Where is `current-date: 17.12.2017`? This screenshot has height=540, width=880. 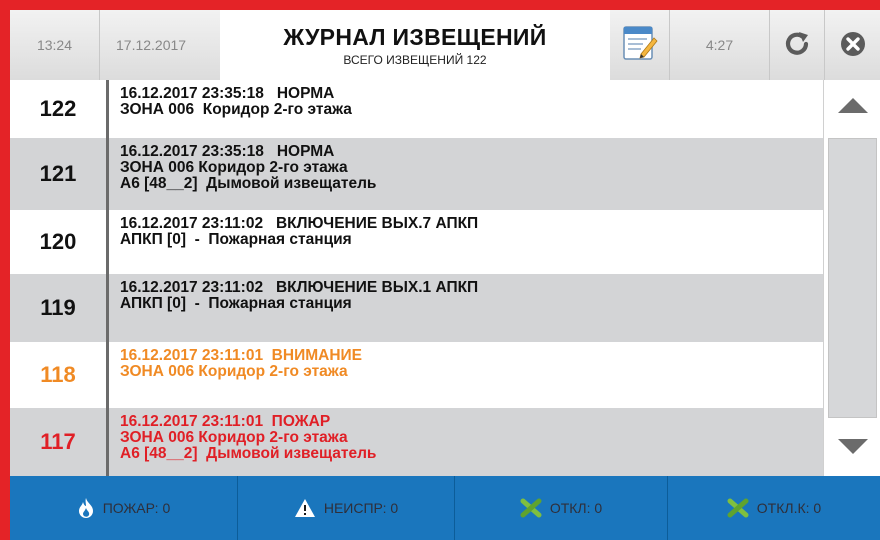
current-date: 17.12.2017 is located at coordinates (160, 45).